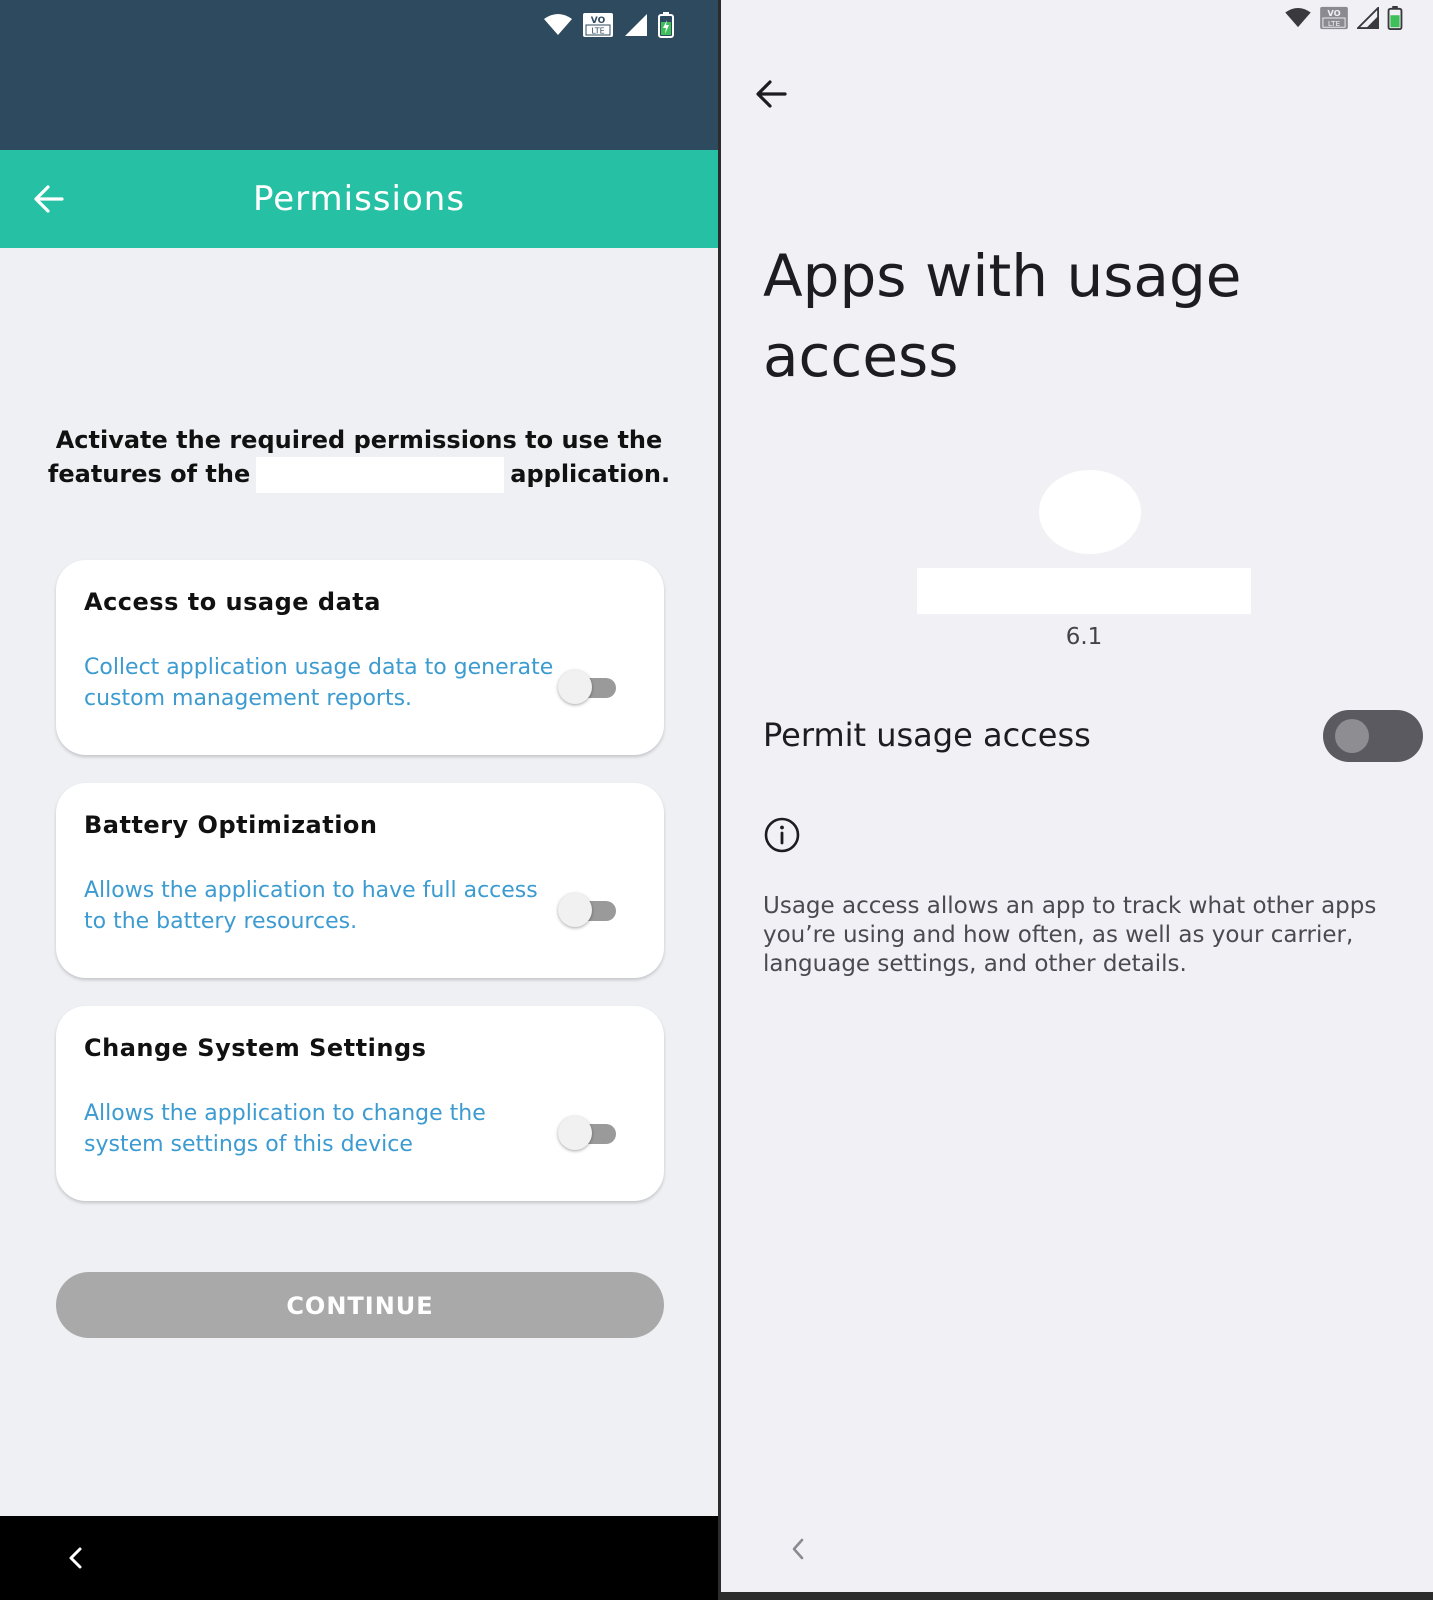  I want to click on permit-usage-access-toggle, so click(1373, 736).